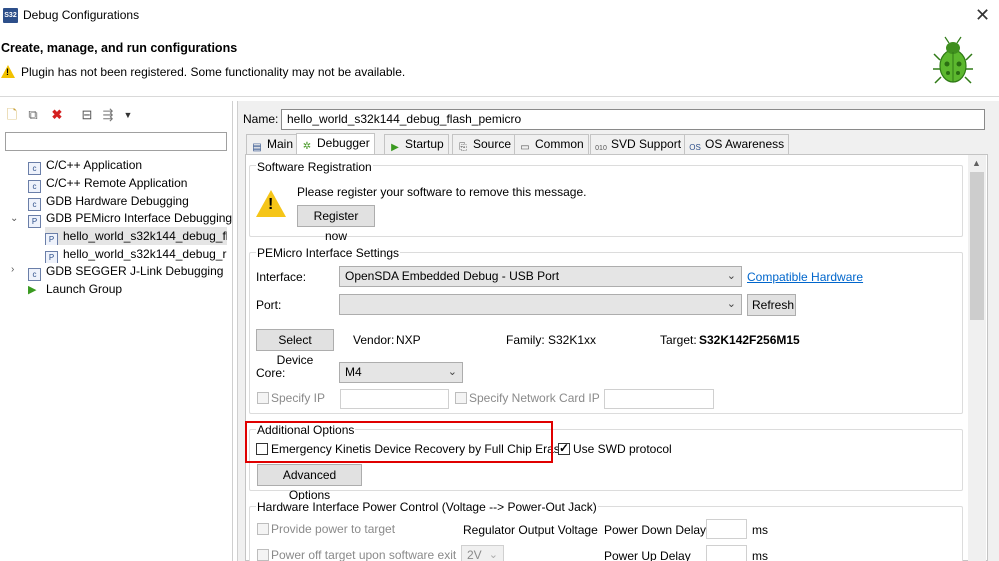 This screenshot has height=561, width=999. I want to click on refresh-button: Refresh, so click(771, 305).